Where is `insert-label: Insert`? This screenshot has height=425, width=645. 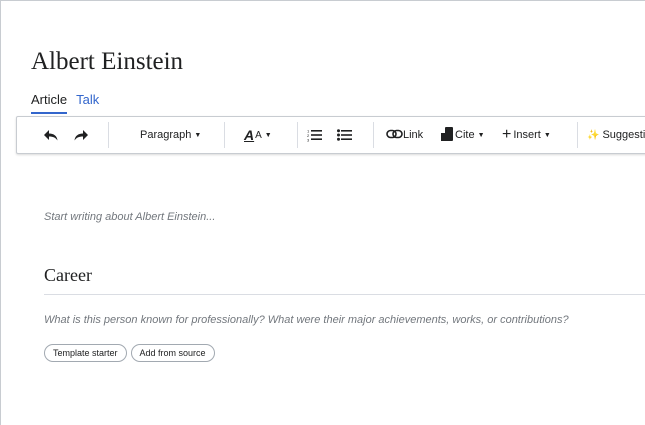
insert-label: Insert is located at coordinates (527, 135).